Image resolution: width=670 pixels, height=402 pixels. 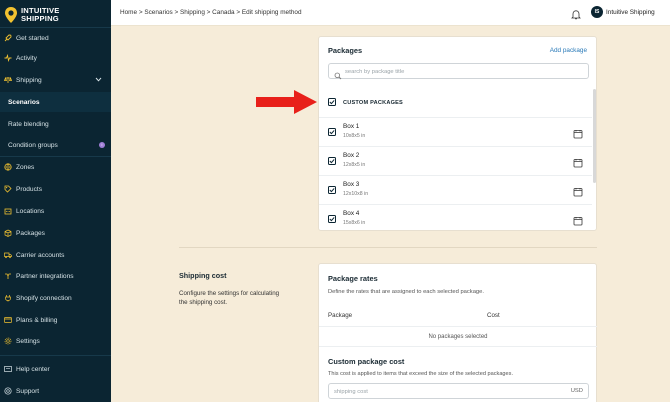 I want to click on sidebar-item-label: Shopify connection, so click(x=44, y=298).